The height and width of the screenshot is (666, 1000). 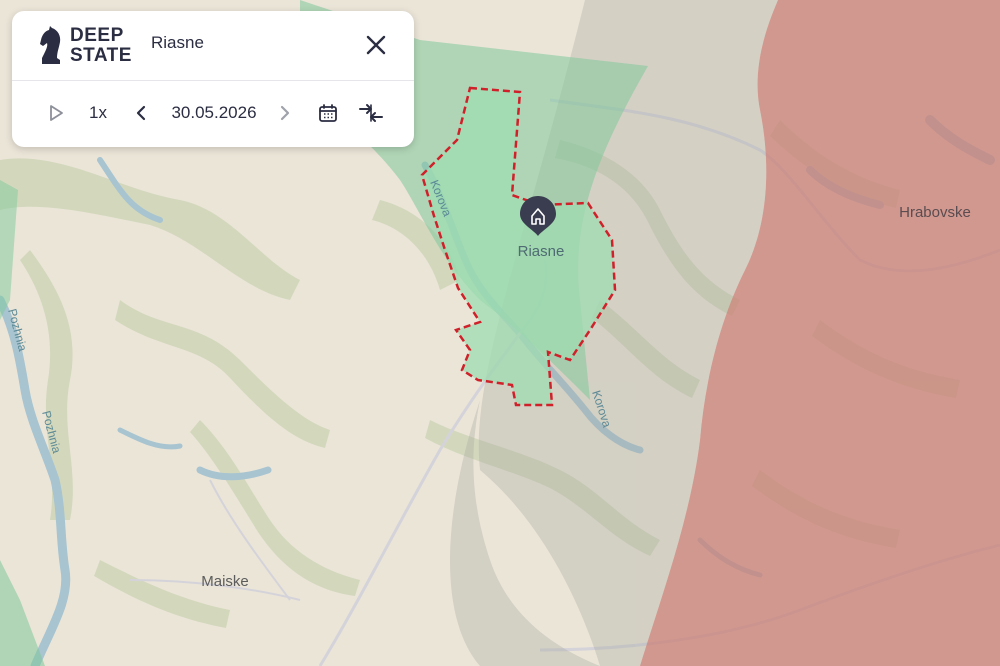 I want to click on speed-button: 1x, so click(x=98, y=113).